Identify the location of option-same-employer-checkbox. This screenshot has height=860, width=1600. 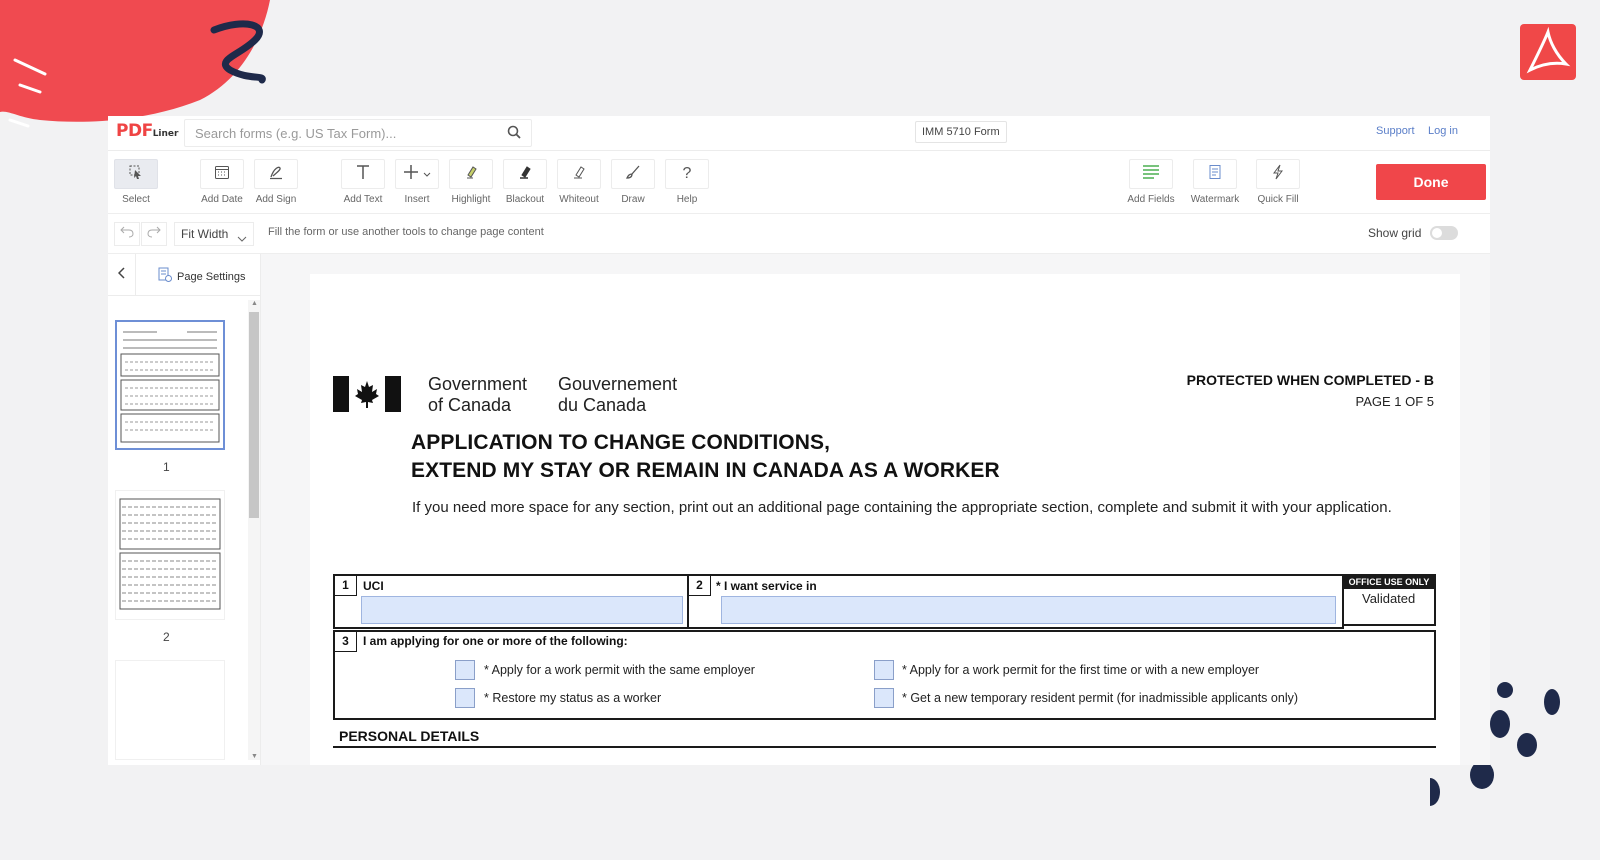
(465, 670).